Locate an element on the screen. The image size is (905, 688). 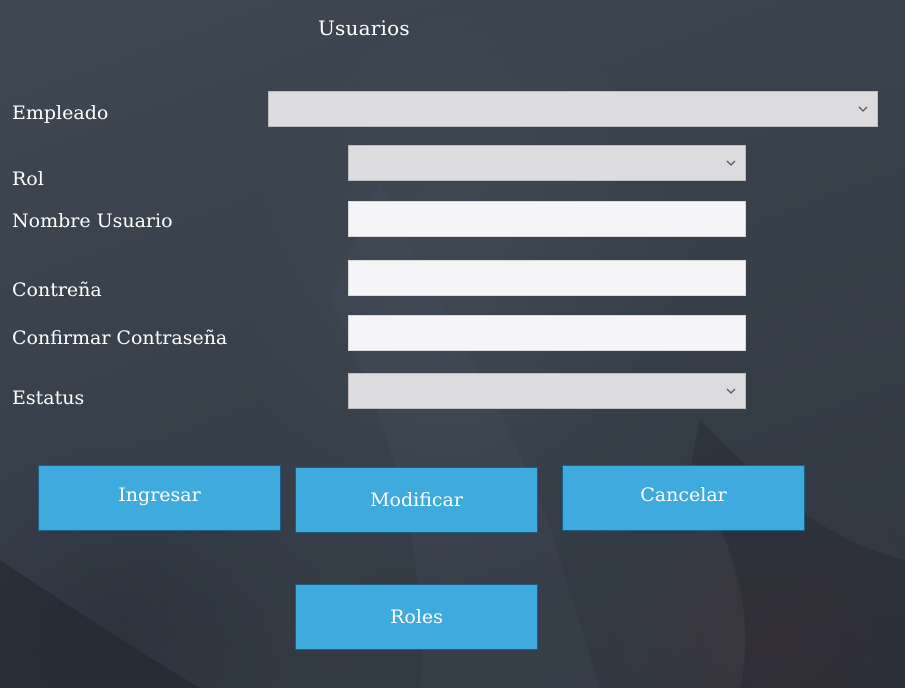
page-title: Usuarios is located at coordinates (364, 28).